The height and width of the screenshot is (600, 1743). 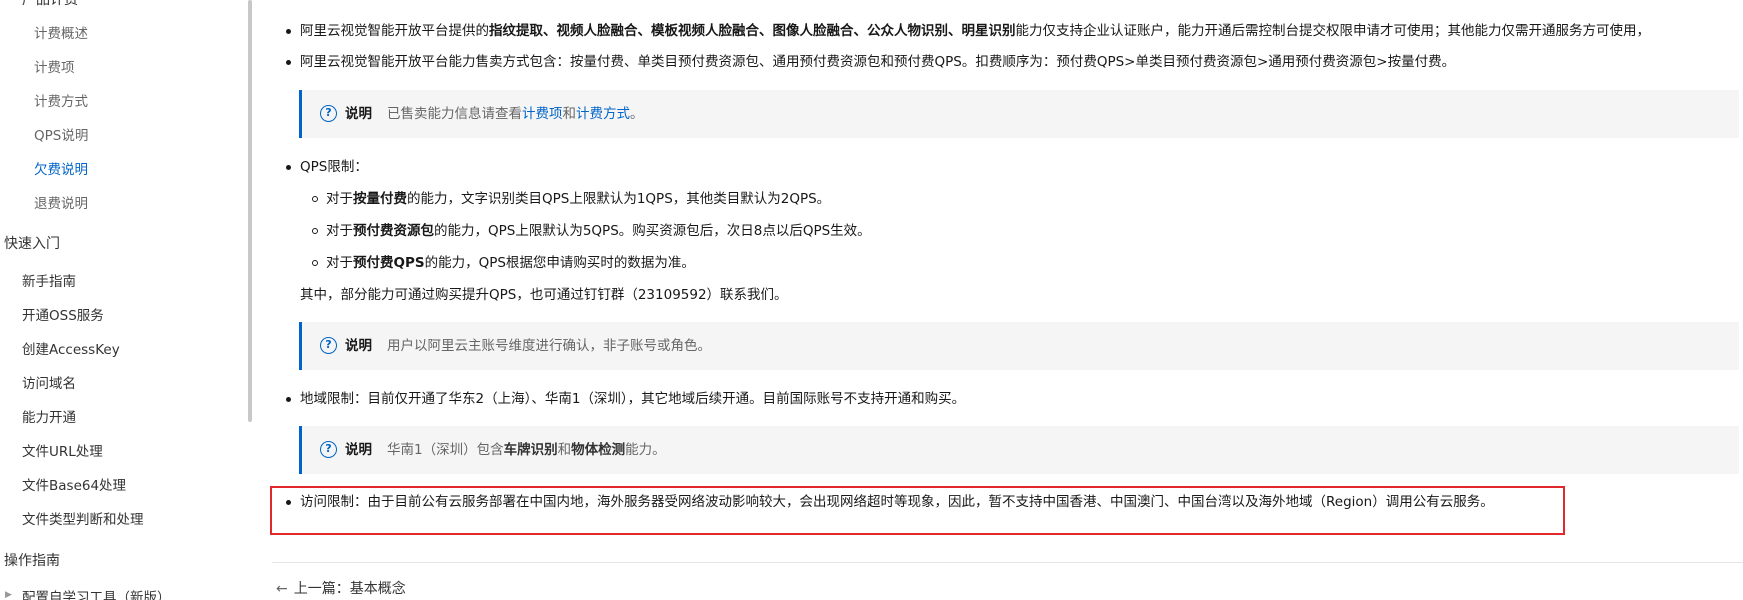 What do you see at coordinates (393, 231) in the screenshot?
I see `bold-text: 预付费资源包` at bounding box center [393, 231].